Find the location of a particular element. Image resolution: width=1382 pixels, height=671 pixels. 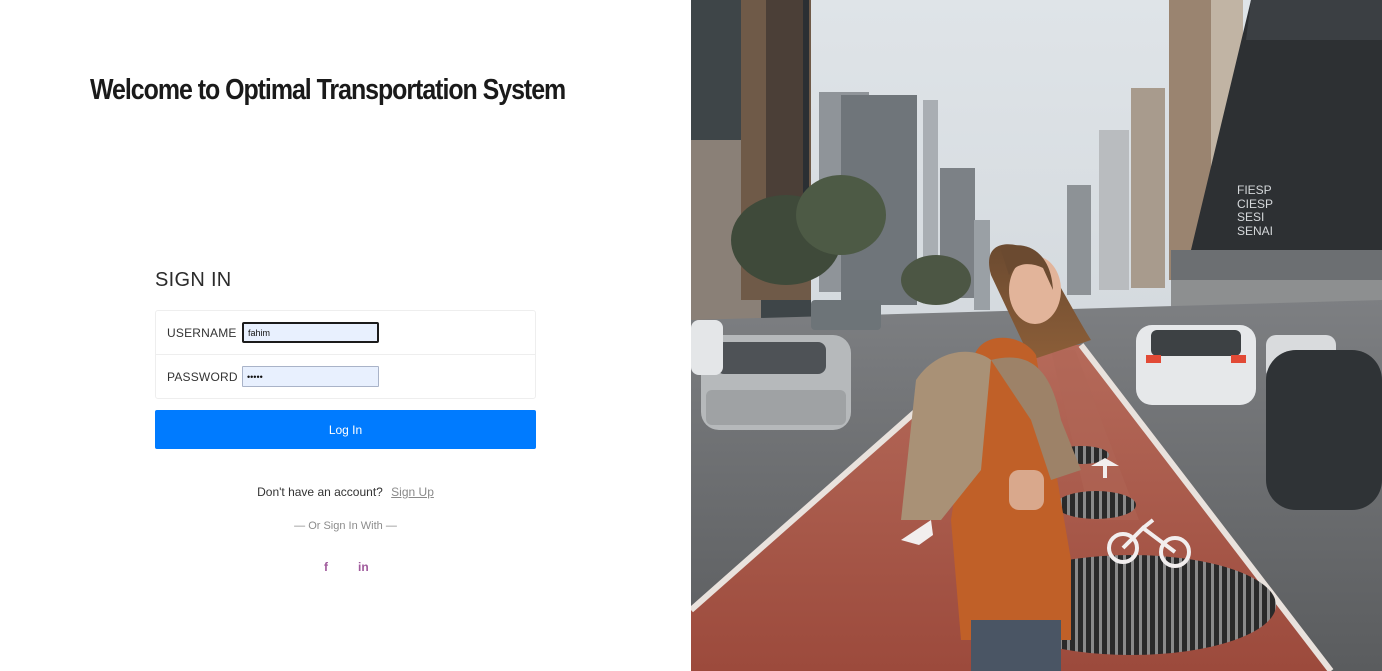

username-row: USERNAME is located at coordinates (345, 333).